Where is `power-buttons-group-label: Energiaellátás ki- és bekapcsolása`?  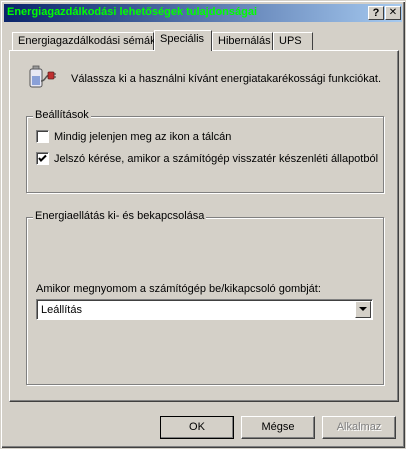 power-buttons-group-label: Energiaellátás ki- és bekapcsolása is located at coordinates (120, 216).